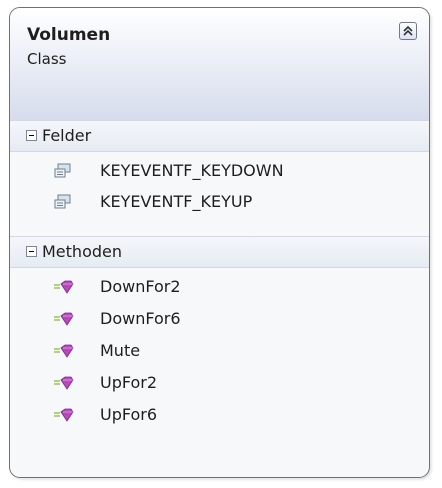  I want to click on method-item: UpFor2, so click(219, 383).